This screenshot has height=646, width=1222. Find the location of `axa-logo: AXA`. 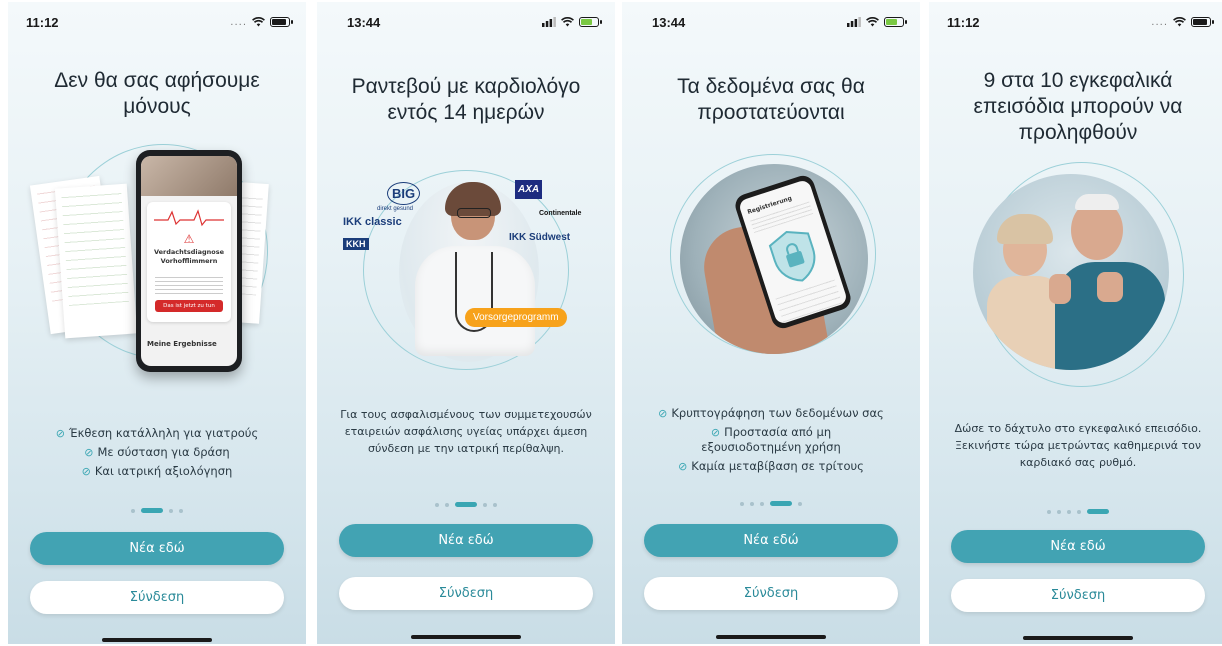

axa-logo: AXA is located at coordinates (529, 189).